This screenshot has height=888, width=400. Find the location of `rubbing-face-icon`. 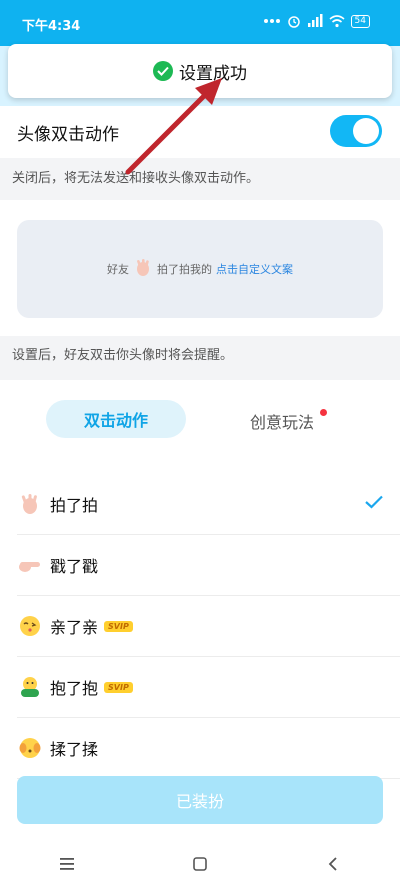

rubbing-face-icon is located at coordinates (29, 748).